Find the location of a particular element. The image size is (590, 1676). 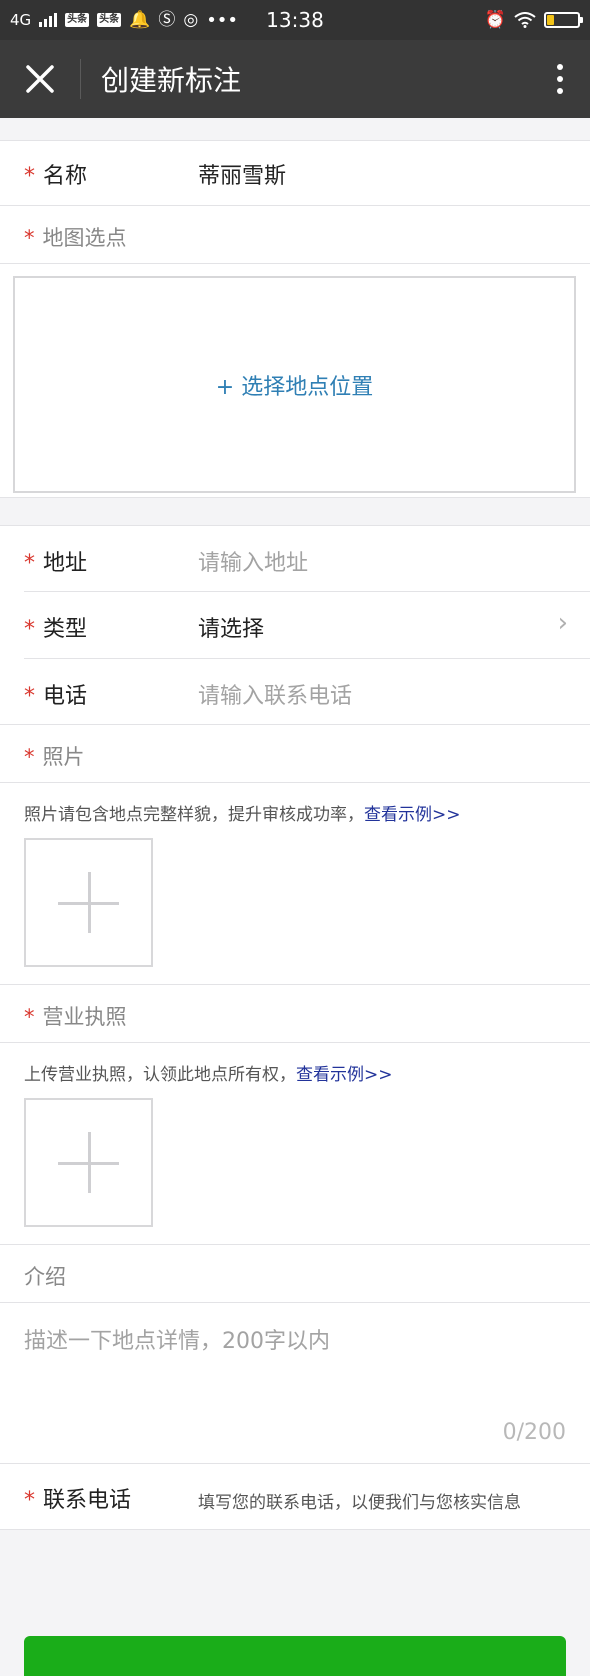

page-title: 创建新标注 is located at coordinates (171, 80).